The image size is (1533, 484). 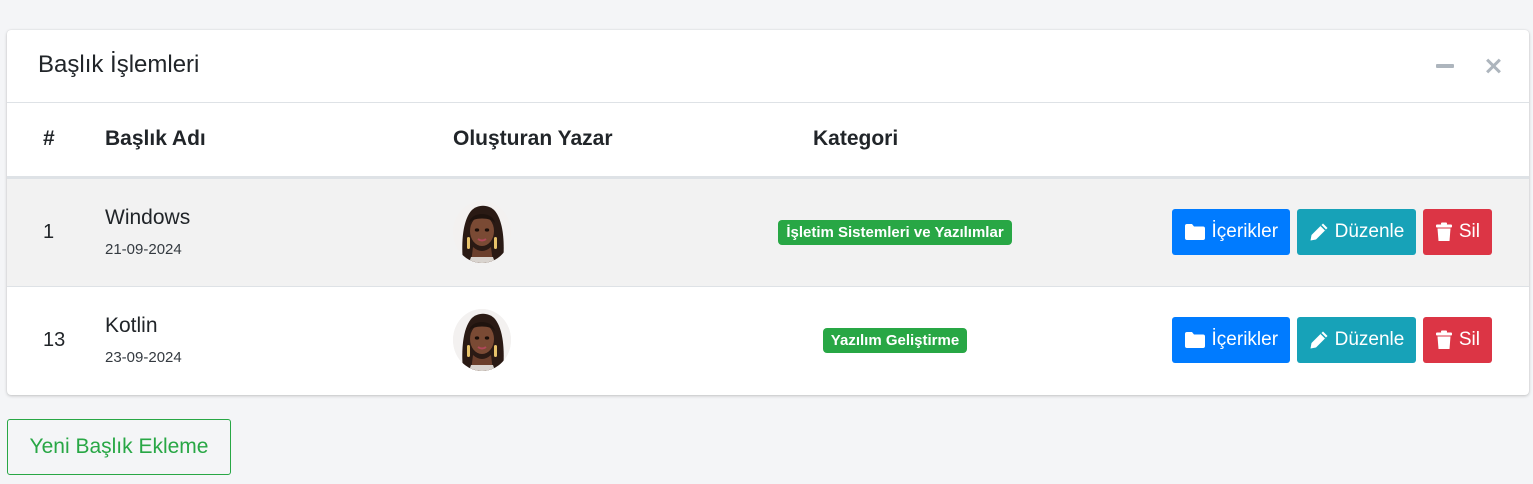 I want to click on row-category-cell: Yazılım Geliştirme, so click(x=895, y=340).